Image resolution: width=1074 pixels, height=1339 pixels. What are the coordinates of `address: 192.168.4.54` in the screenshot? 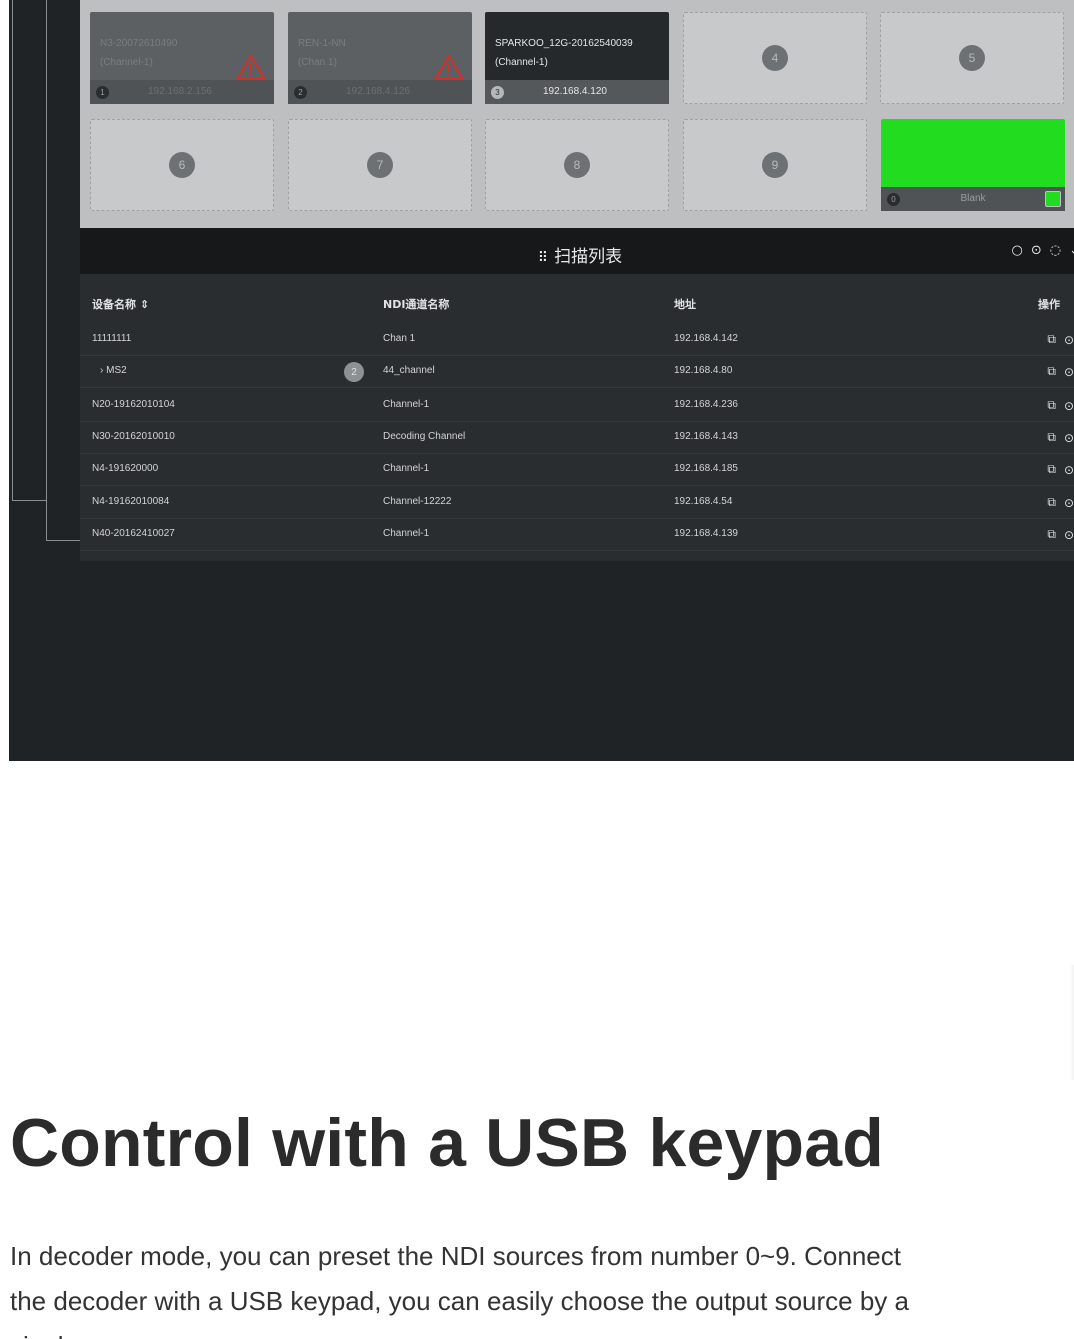 It's located at (703, 501).